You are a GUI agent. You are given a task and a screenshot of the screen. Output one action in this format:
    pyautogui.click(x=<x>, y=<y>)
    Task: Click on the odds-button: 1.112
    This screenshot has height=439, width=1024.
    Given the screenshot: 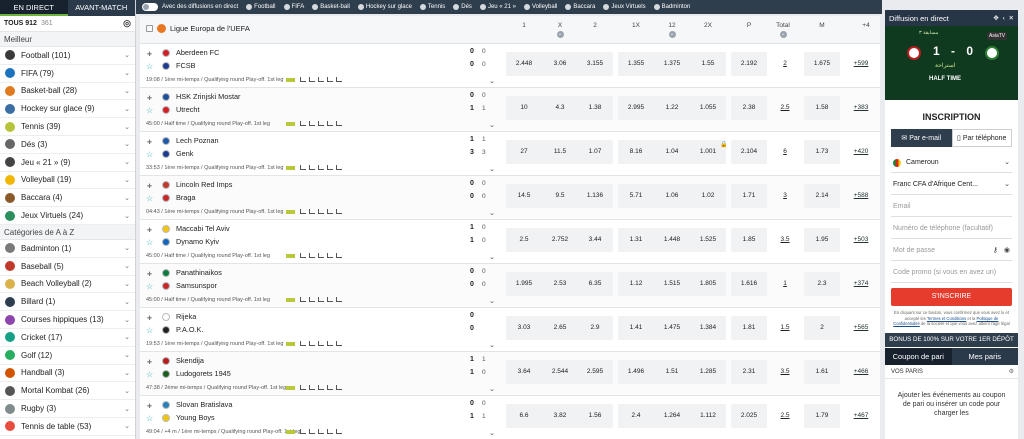 What is the action you would take?
    pyautogui.click(x=708, y=416)
    